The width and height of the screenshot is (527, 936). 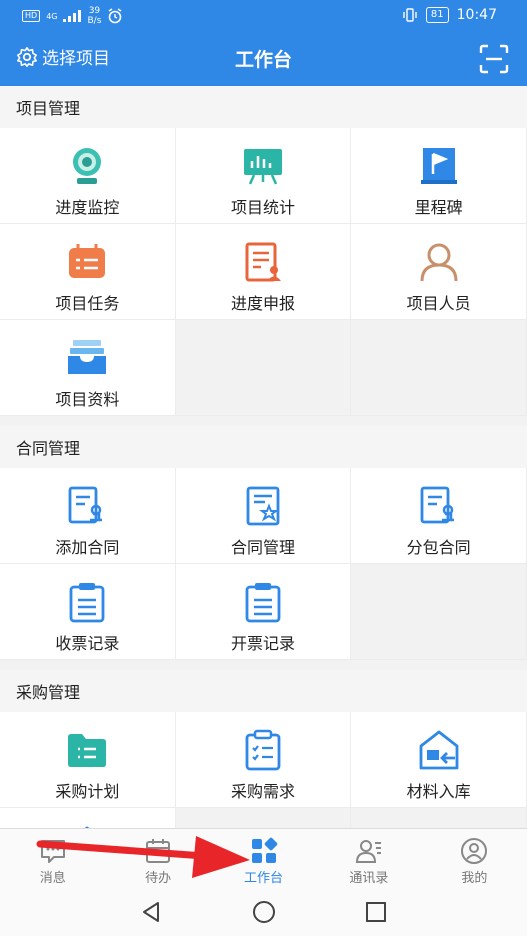 What do you see at coordinates (158, 878) in the screenshot?
I see `tab-label: 待办` at bounding box center [158, 878].